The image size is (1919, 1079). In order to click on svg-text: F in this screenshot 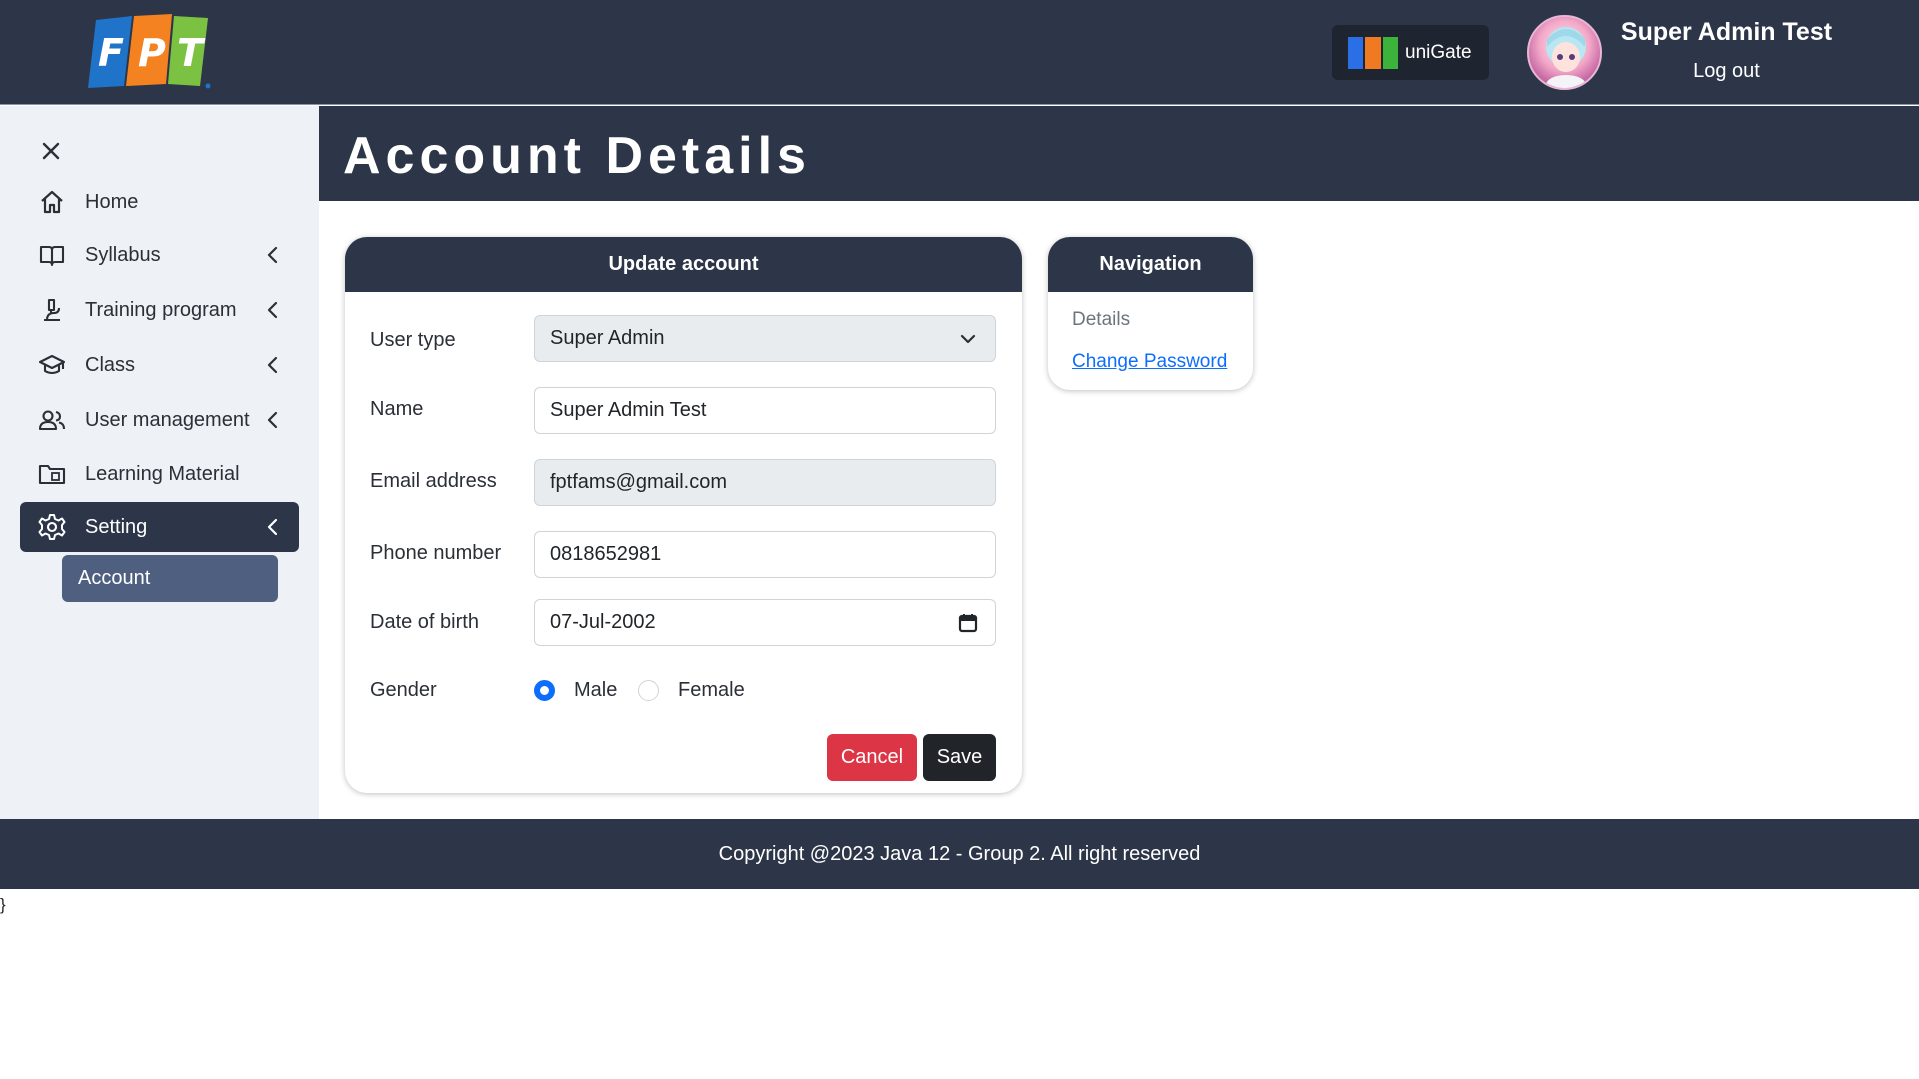, I will do `click(111, 53)`.